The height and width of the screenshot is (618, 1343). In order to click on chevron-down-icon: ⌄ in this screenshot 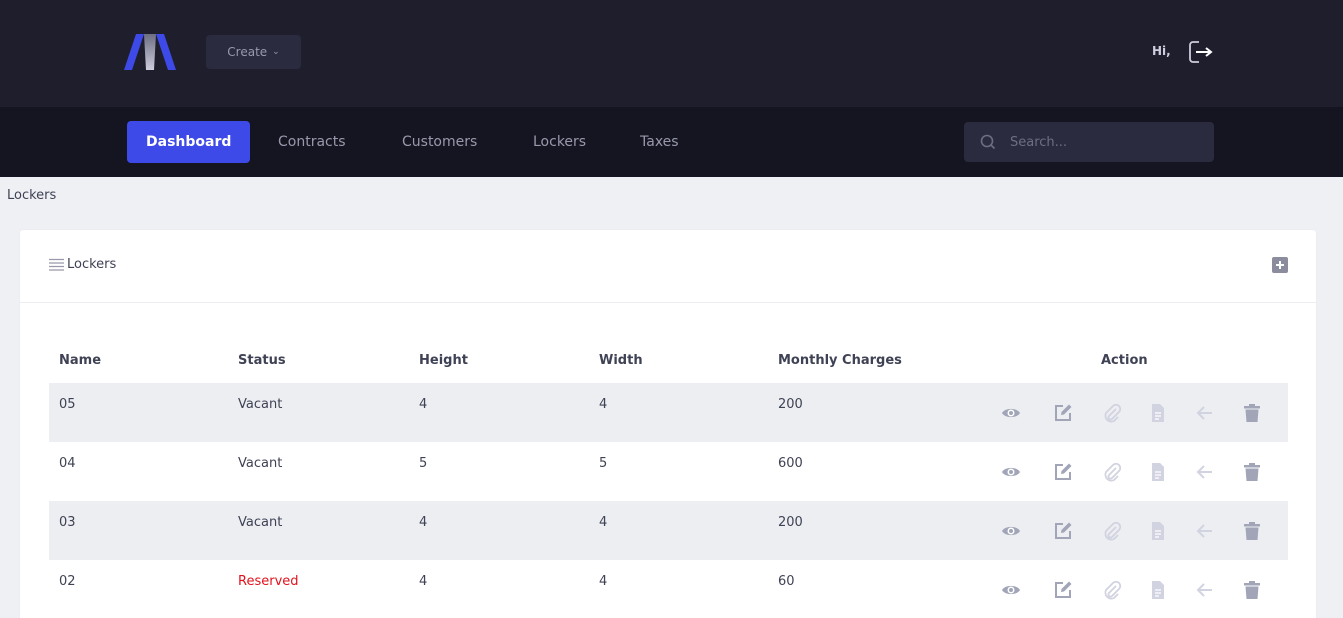, I will do `click(276, 52)`.